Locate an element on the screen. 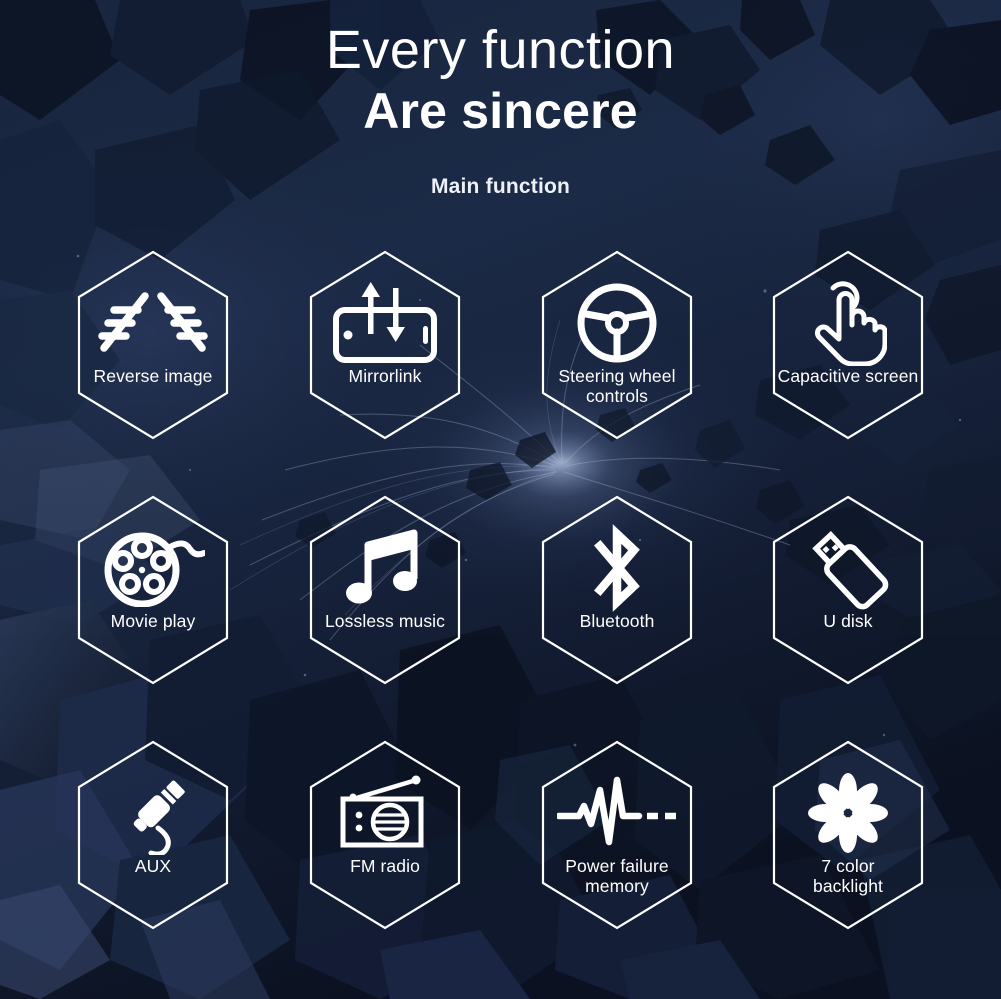 The width and height of the screenshot is (1001, 999). feature-label-bluetooth: Bluetooth is located at coordinates (617, 621).